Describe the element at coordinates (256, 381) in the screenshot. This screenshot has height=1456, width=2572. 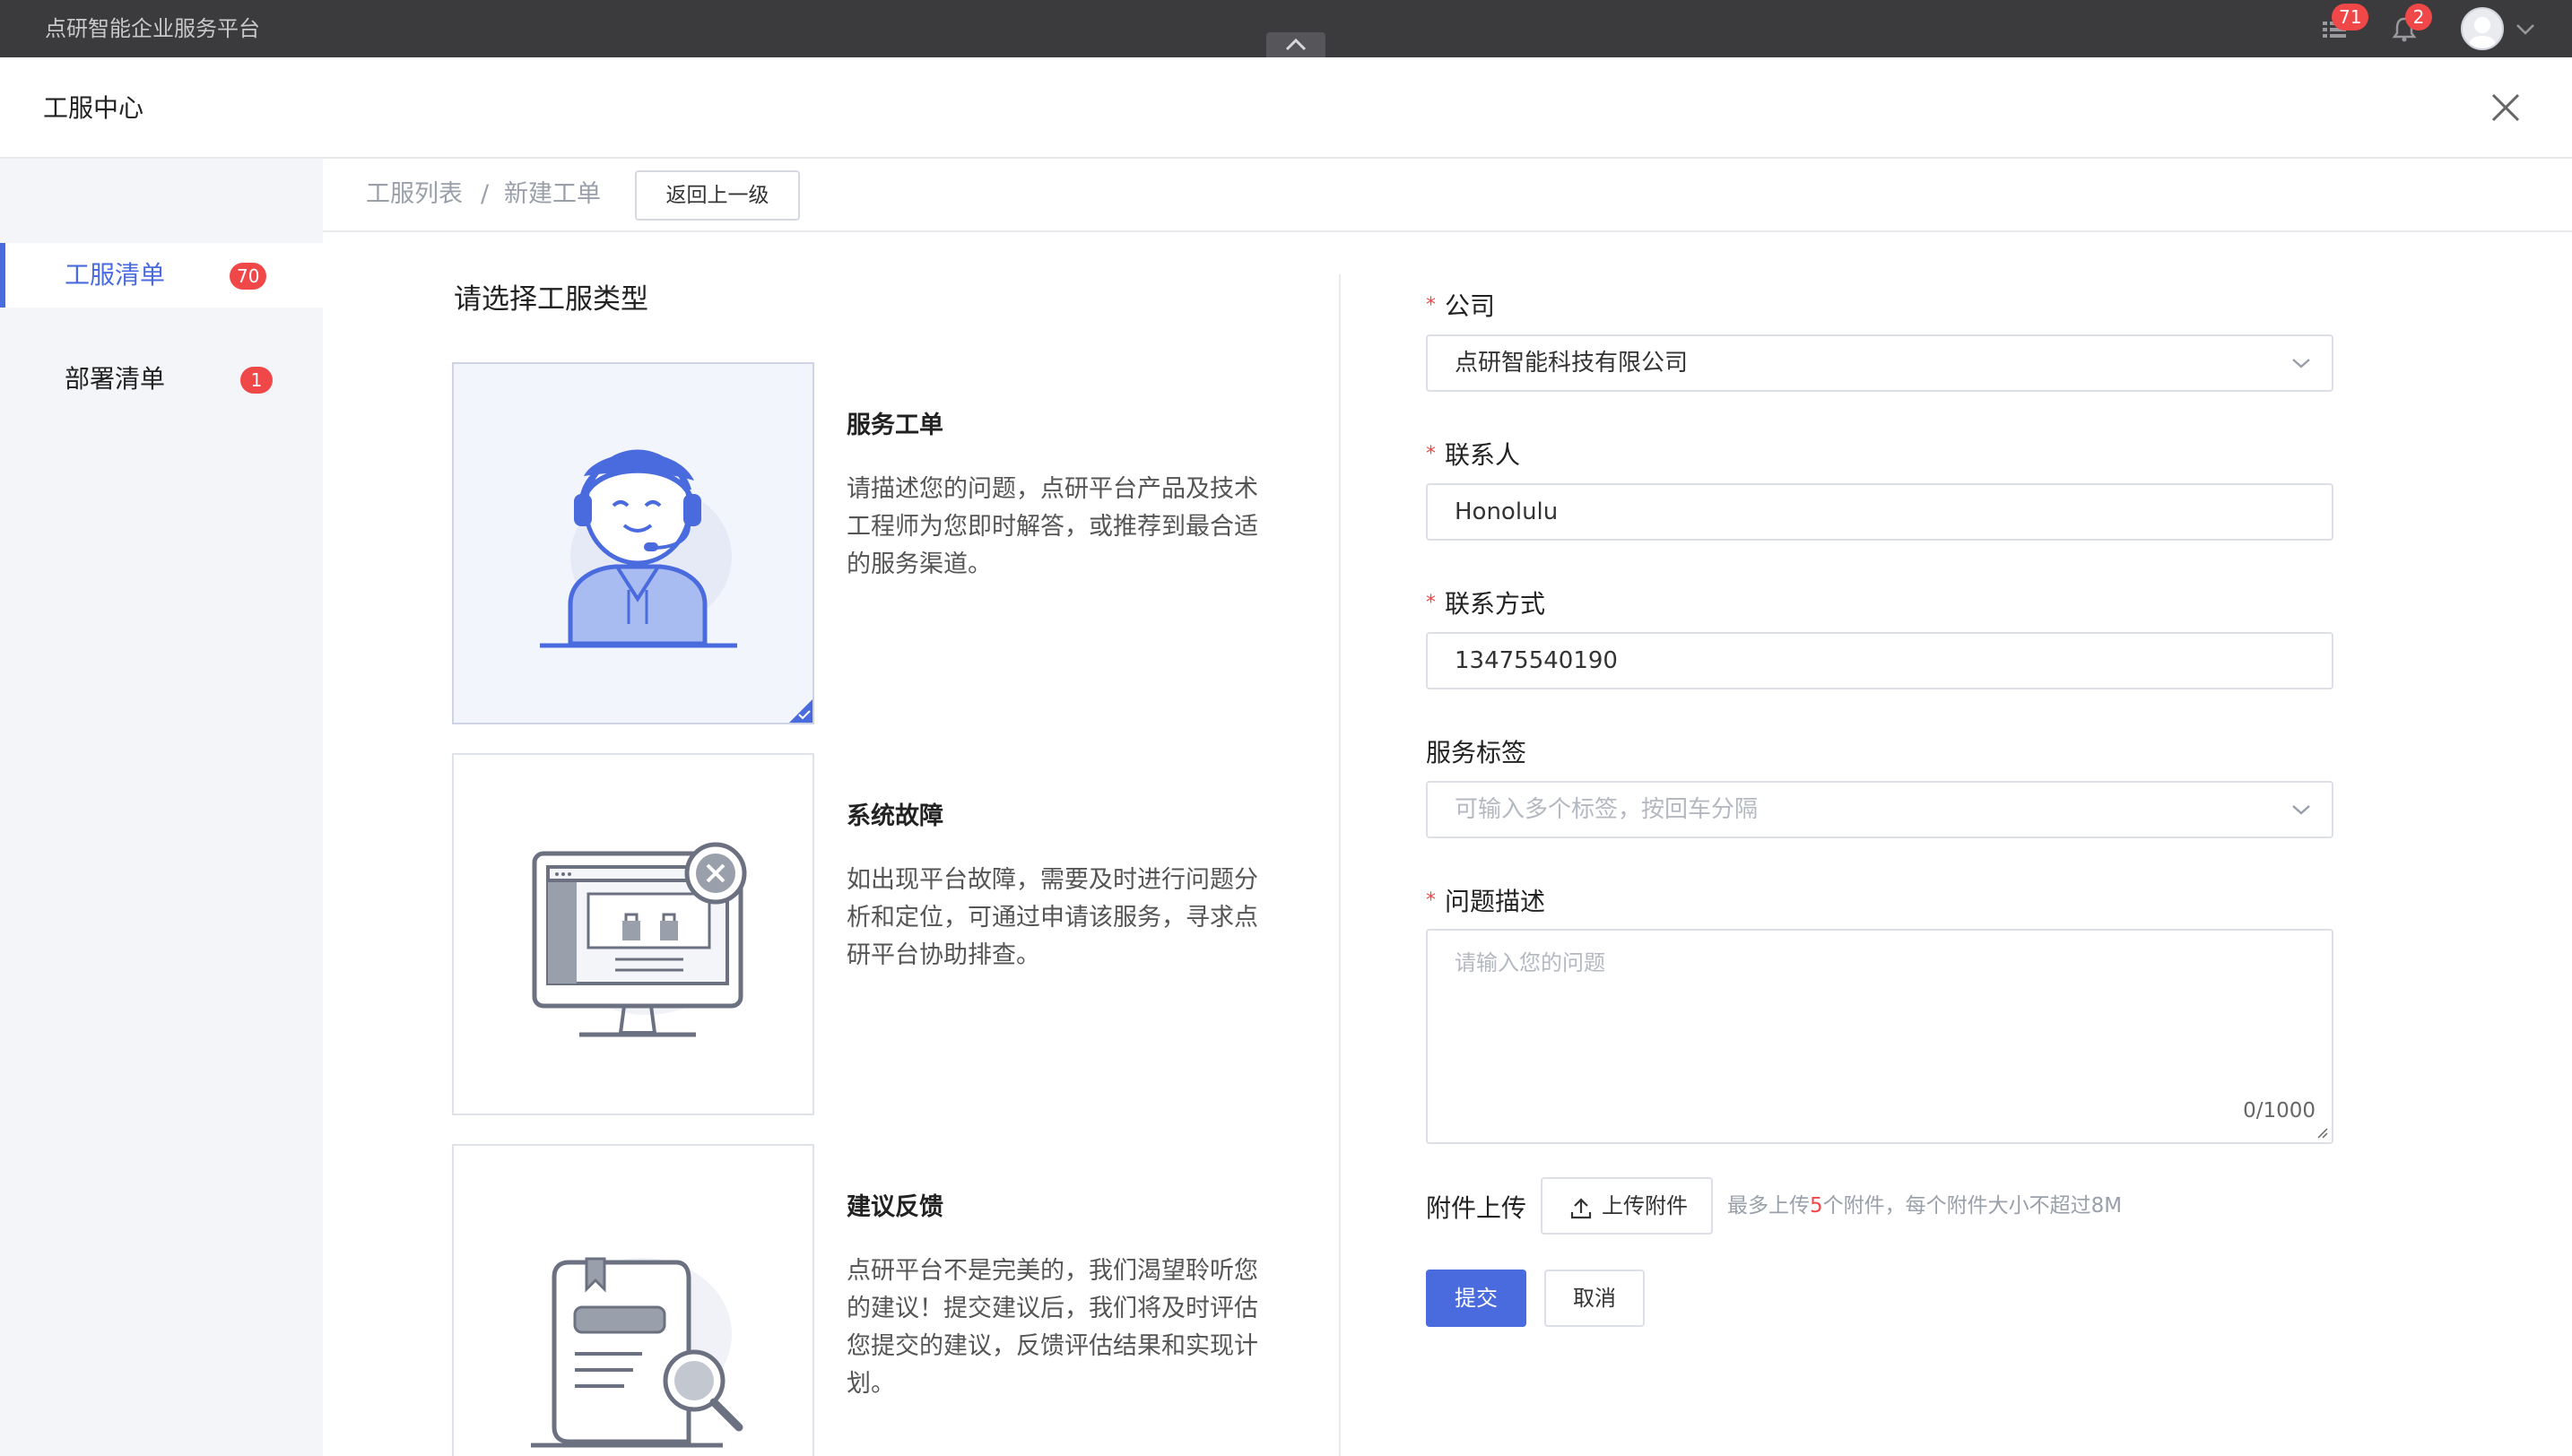
I see `sidebar-count-badge: 1` at that location.